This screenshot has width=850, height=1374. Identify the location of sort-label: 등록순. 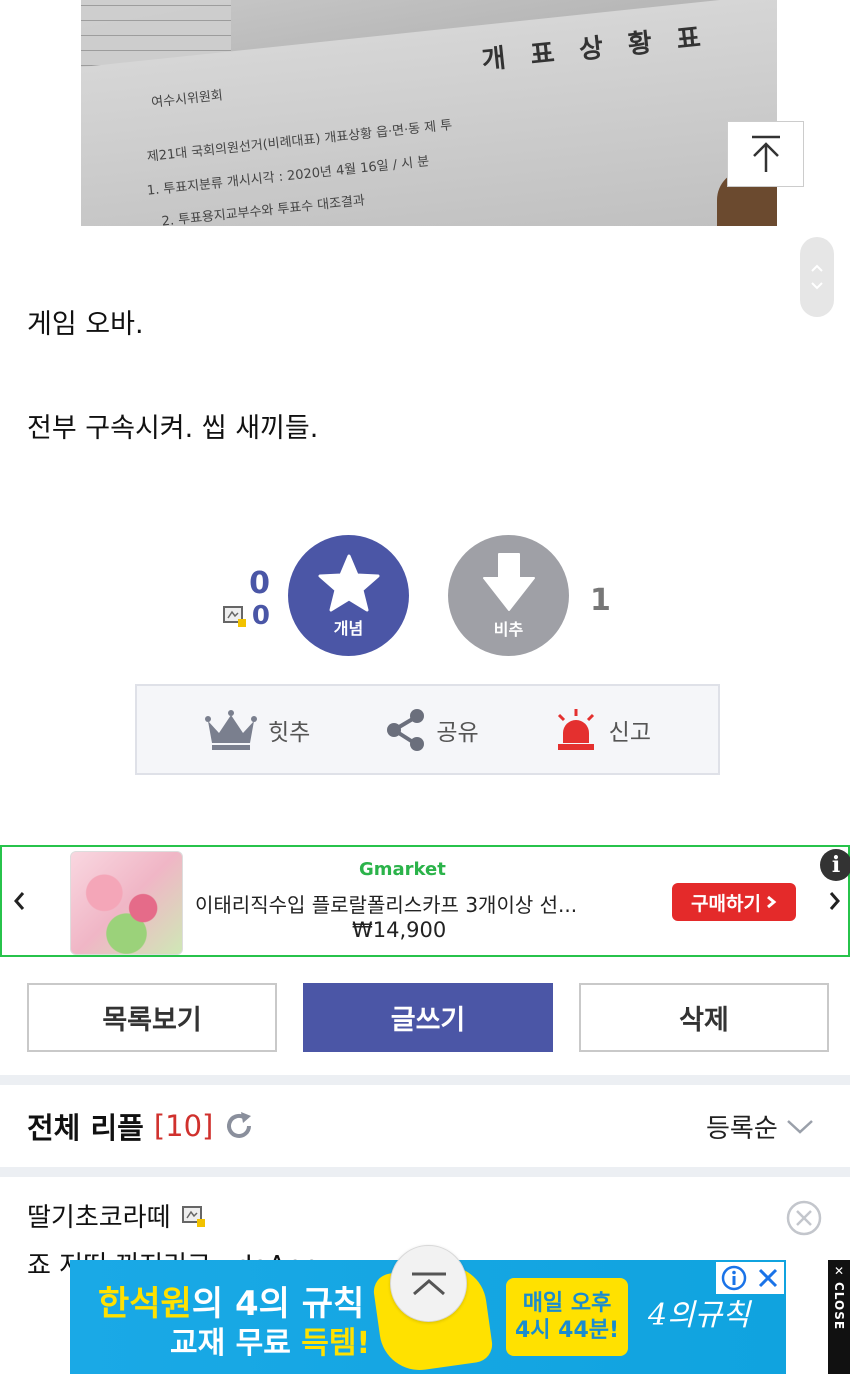
(742, 1129).